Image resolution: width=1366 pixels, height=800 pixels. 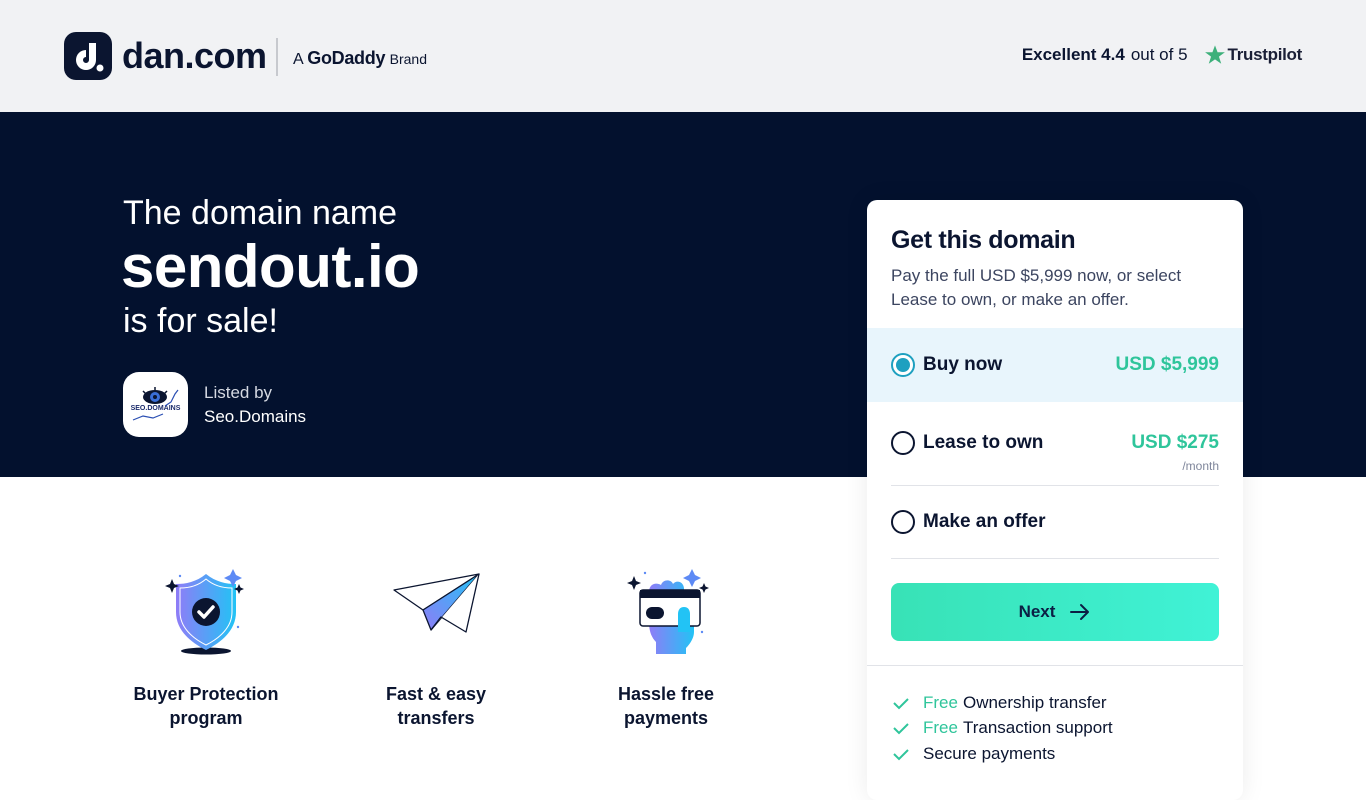 What do you see at coordinates (206, 612) in the screenshot?
I see `shield-check-icon` at bounding box center [206, 612].